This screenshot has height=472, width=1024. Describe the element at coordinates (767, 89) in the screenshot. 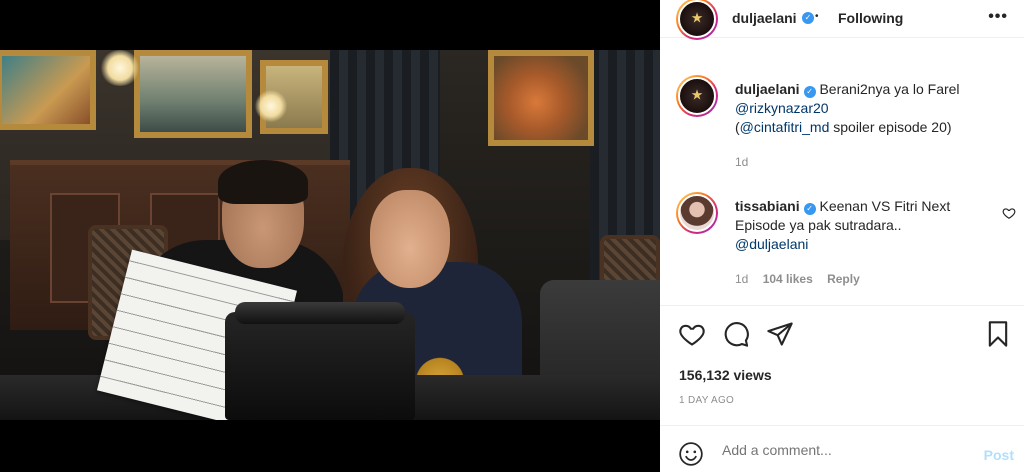

I see `comment-username: duljaelani` at that location.